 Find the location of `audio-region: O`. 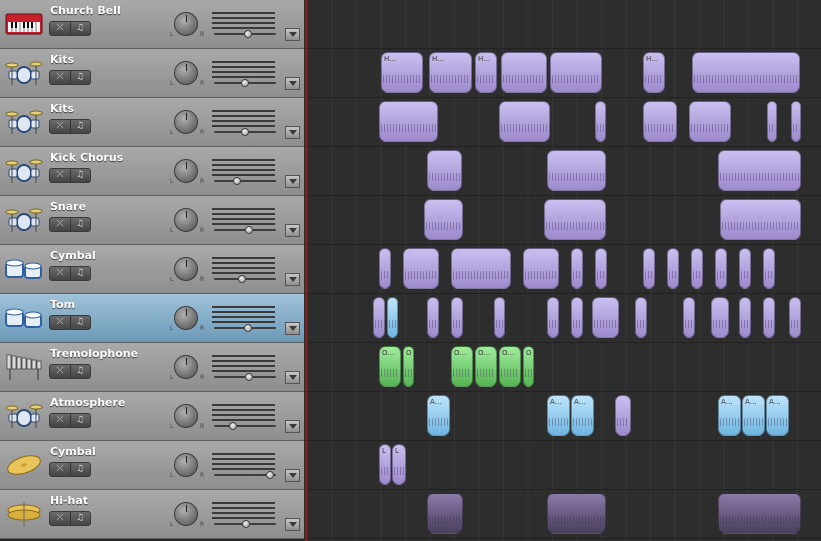

audio-region: O is located at coordinates (528, 366).